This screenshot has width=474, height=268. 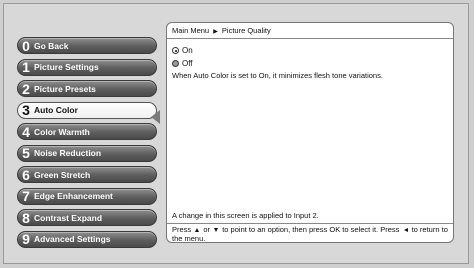 I want to click on menu-item-number: 7, so click(x=26, y=196).